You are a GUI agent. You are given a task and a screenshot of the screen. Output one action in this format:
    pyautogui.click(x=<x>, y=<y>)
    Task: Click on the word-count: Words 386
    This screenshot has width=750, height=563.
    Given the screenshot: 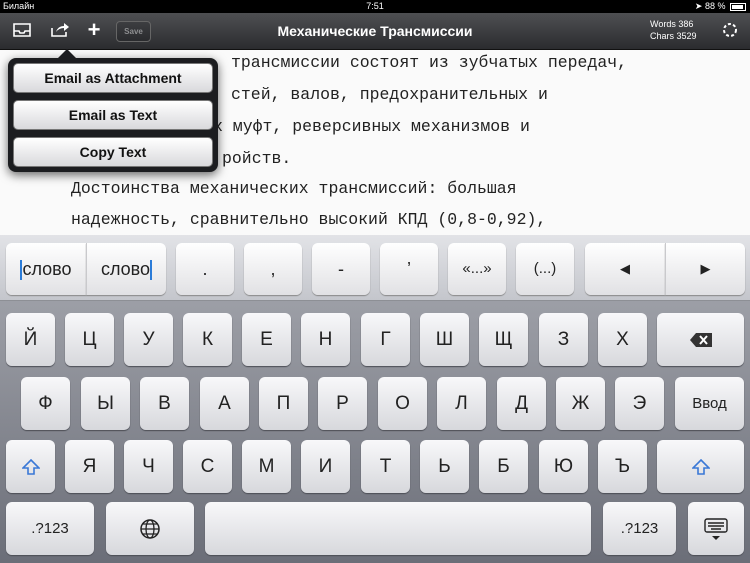 What is the action you would take?
    pyautogui.click(x=672, y=24)
    